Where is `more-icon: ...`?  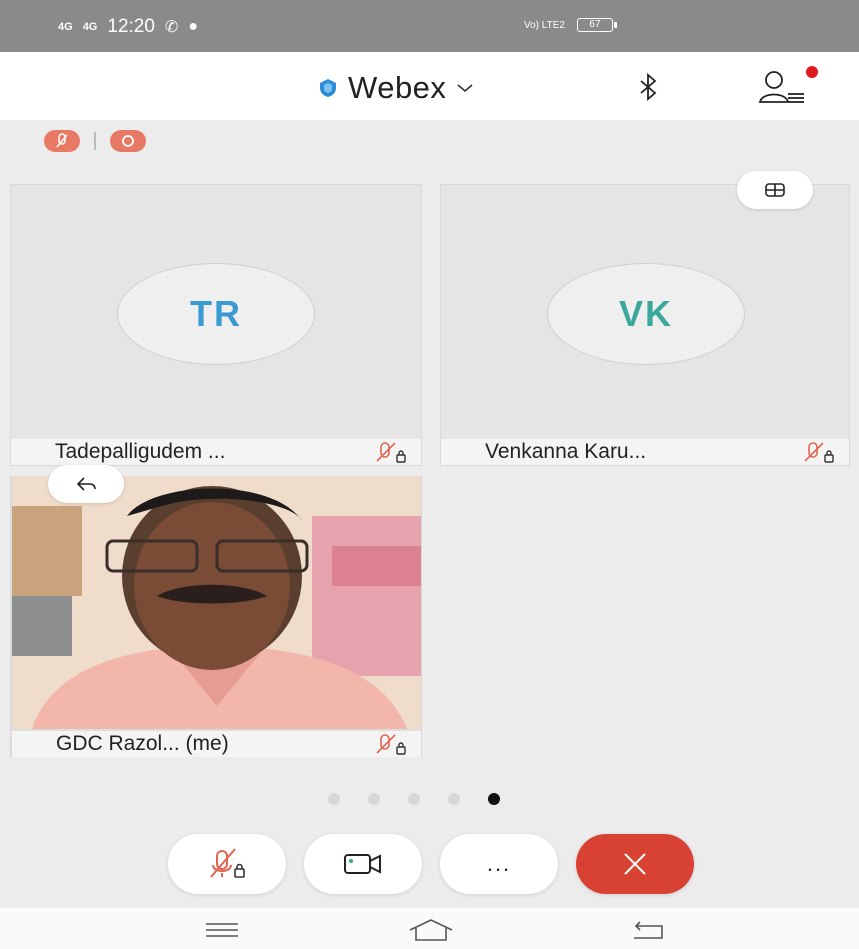 more-icon: ... is located at coordinates (499, 863).